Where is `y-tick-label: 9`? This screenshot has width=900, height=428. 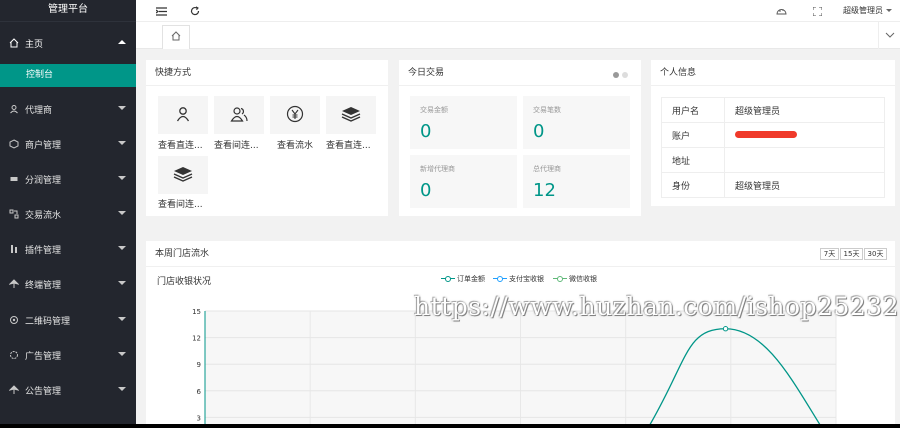 y-tick-label: 9 is located at coordinates (199, 365).